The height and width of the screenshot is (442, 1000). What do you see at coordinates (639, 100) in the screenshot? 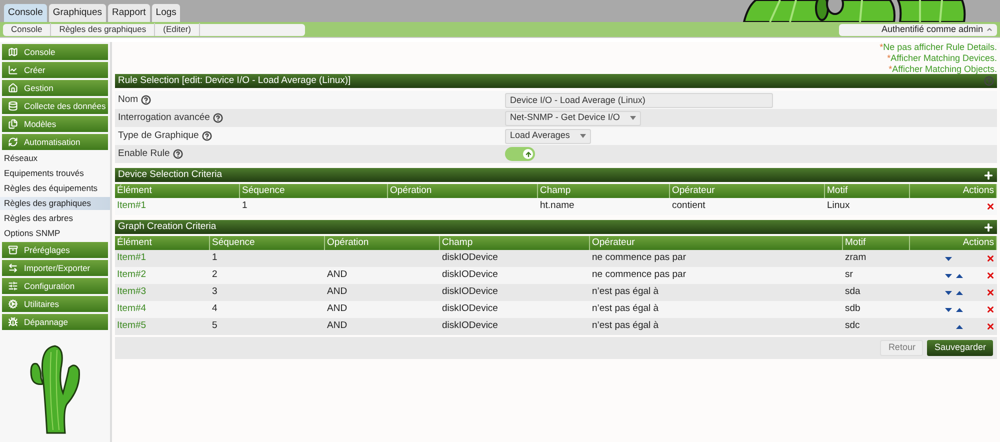
I see `name-field: Device I/O - Load Average (Linux)` at bounding box center [639, 100].